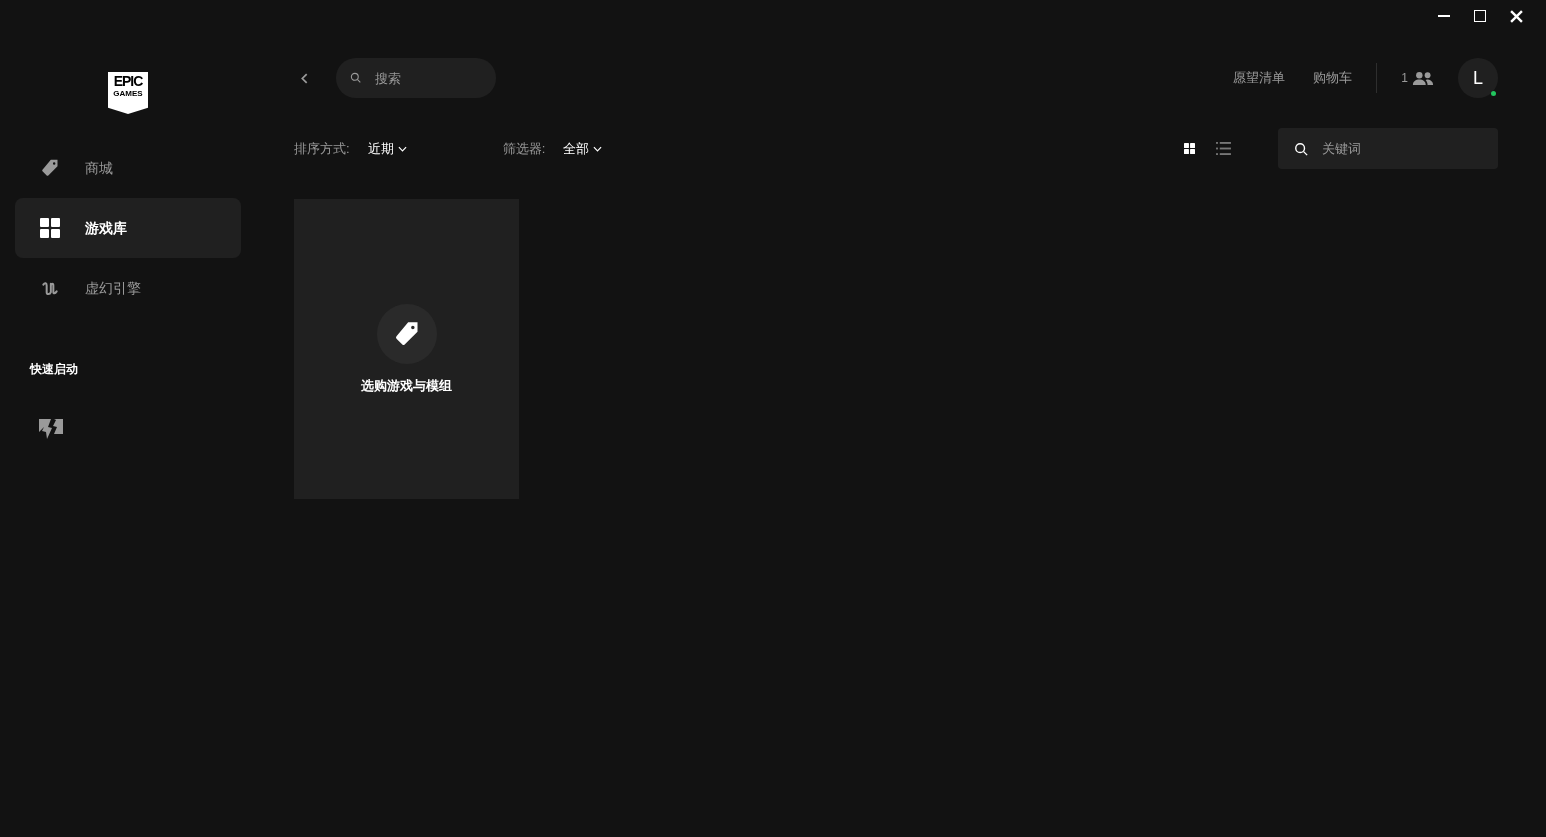 Image resolution: width=1546 pixels, height=837 pixels. What do you see at coordinates (583, 148) in the screenshot?
I see `filter-dropdown: 全部` at bounding box center [583, 148].